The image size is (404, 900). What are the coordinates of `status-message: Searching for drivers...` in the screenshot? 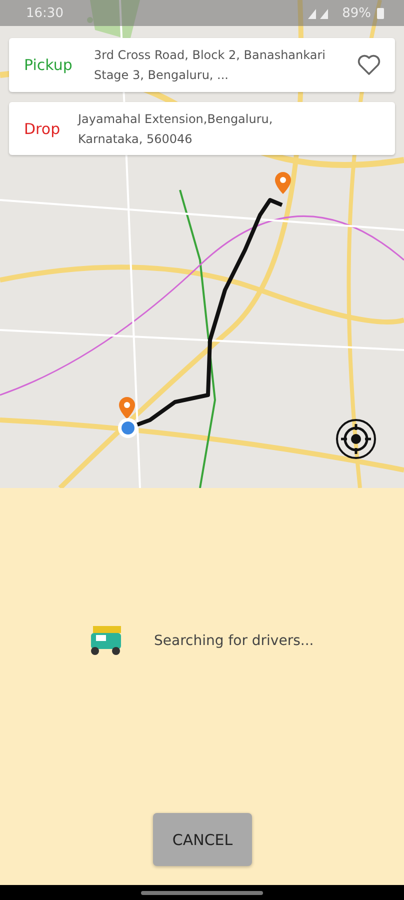 It's located at (234, 640).